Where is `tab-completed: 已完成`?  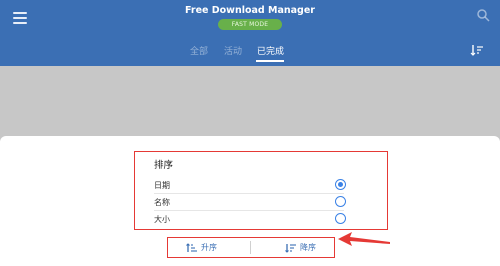
tab-completed: 已完成 is located at coordinates (270, 50).